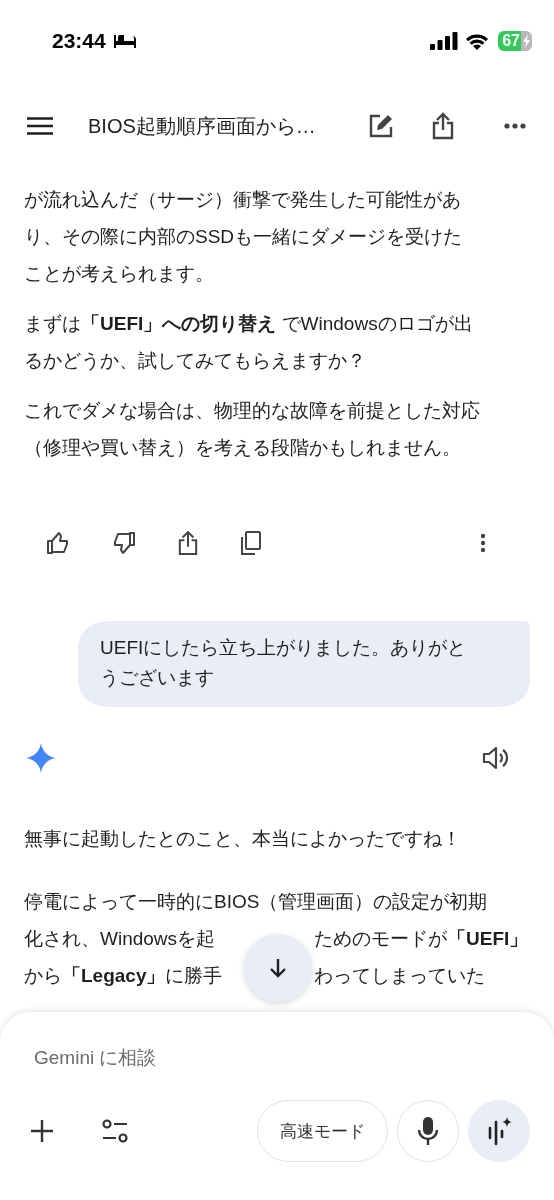  Describe the element at coordinates (41, 758) in the screenshot. I see `sparkle-icon` at that location.